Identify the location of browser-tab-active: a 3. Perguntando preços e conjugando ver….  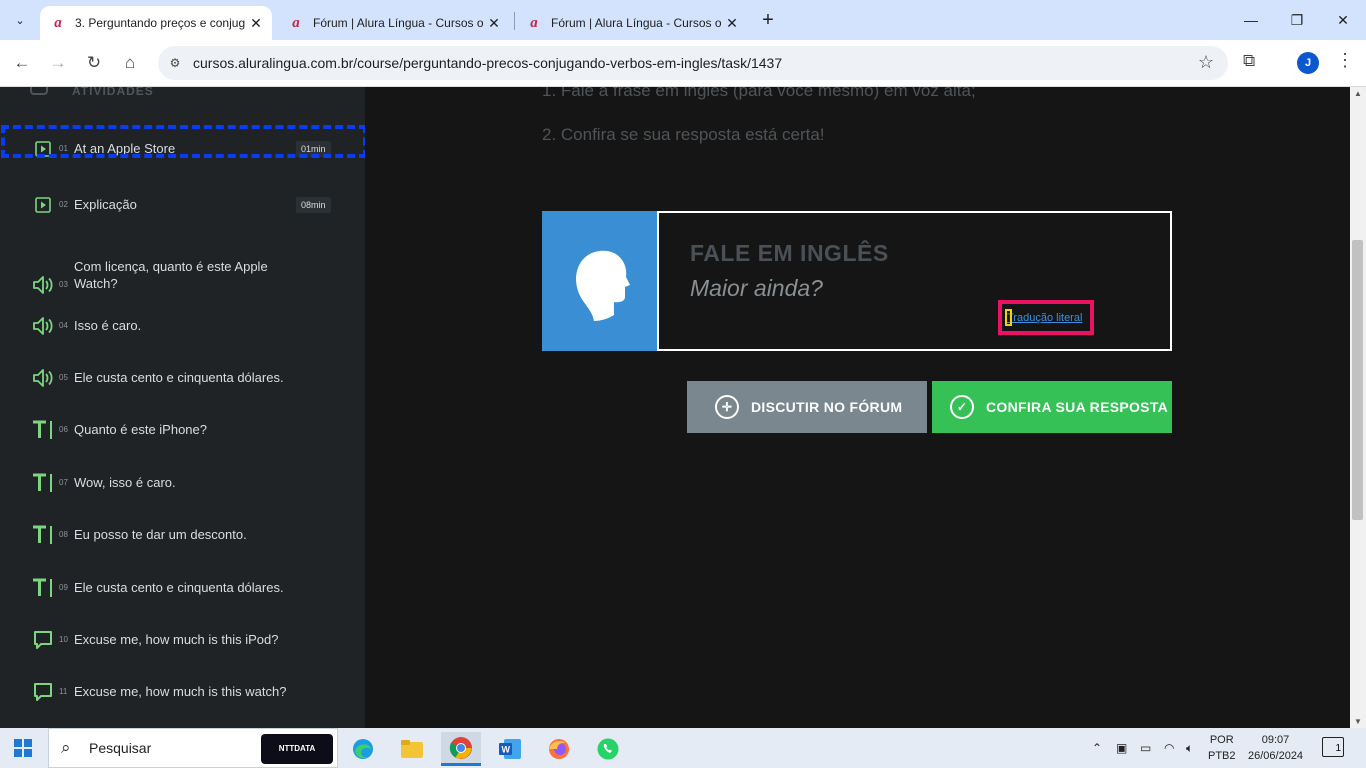
(156, 23).